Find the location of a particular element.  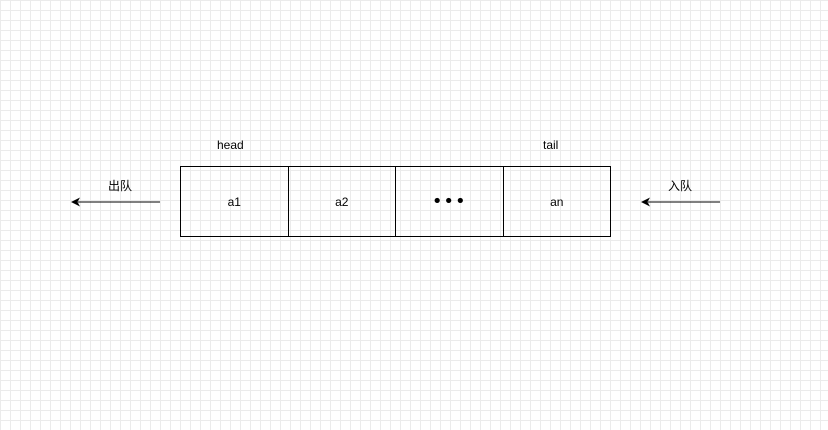

arrows-layer is located at coordinates (395, 202).